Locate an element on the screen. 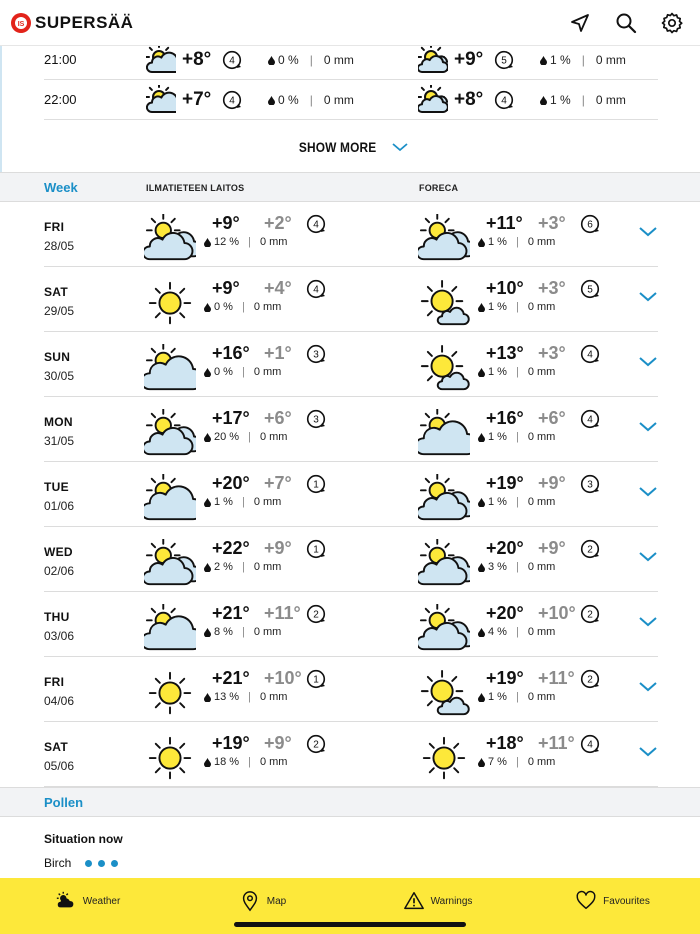  wind-speed: 2 is located at coordinates (316, 745).